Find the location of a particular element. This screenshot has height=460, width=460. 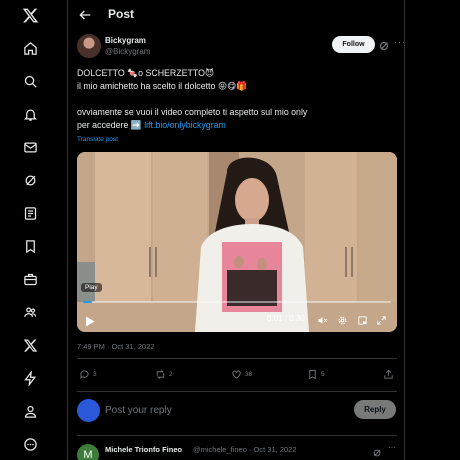

reply-composer: Reply is located at coordinates (237, 411).